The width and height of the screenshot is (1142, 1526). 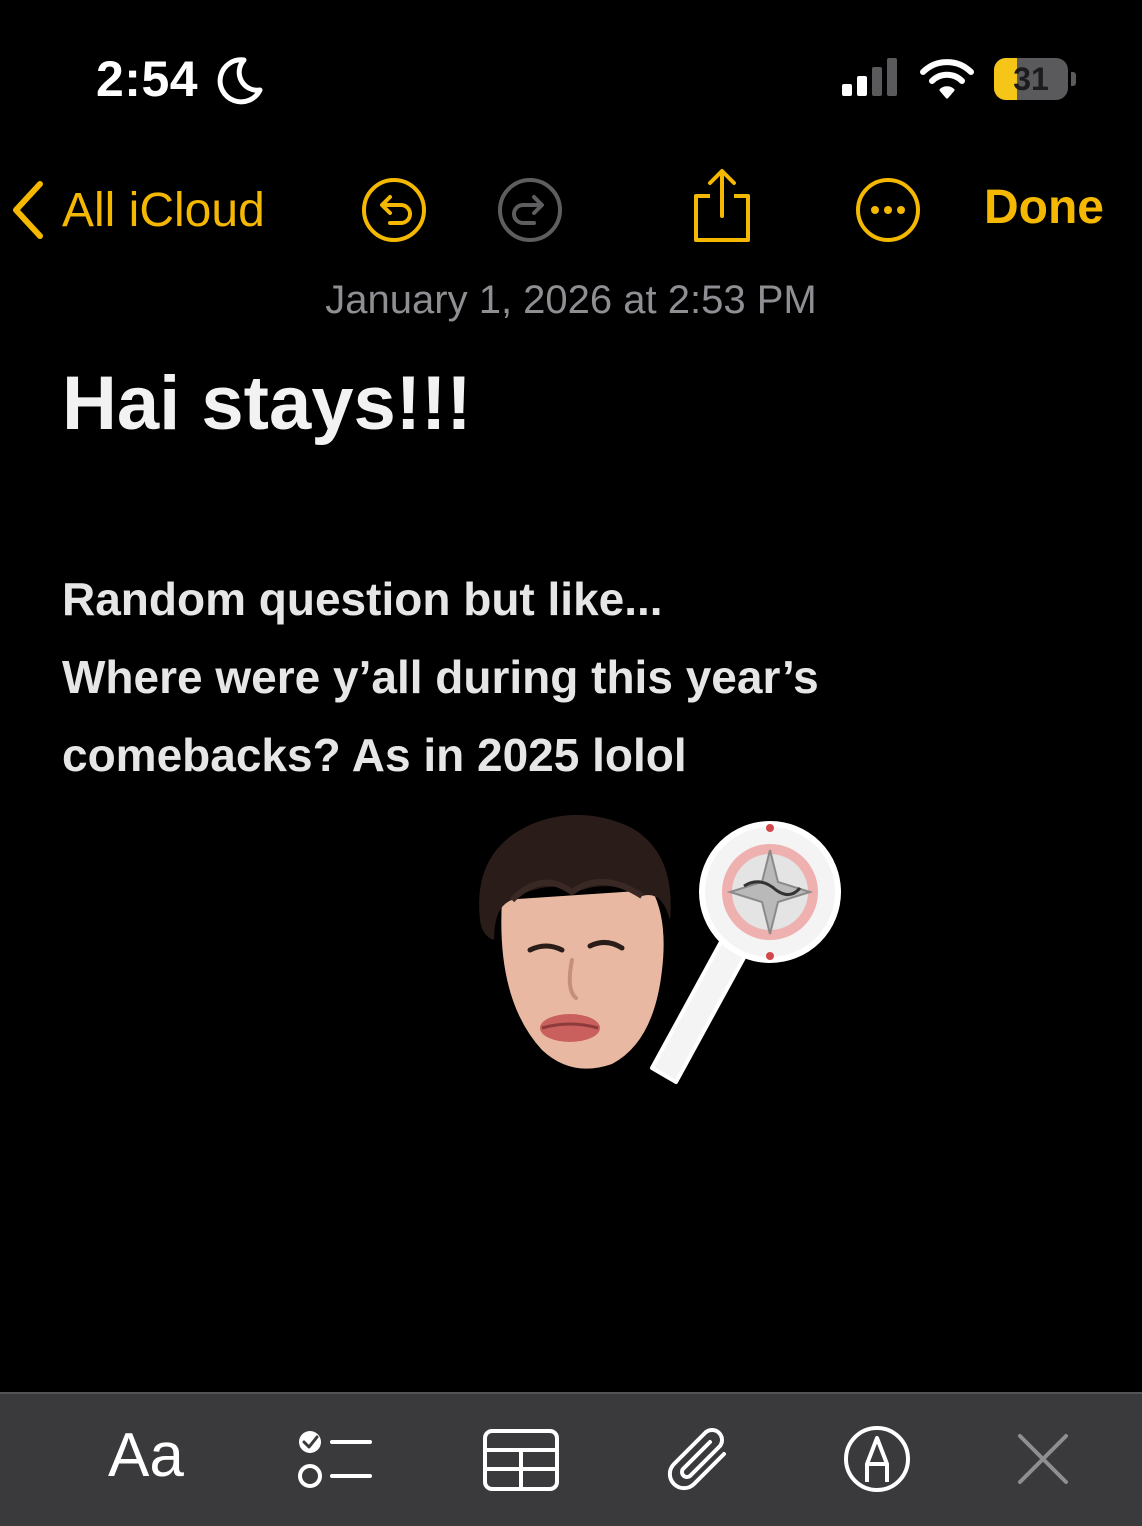 What do you see at coordinates (947, 79) in the screenshot?
I see `wifi-icon` at bounding box center [947, 79].